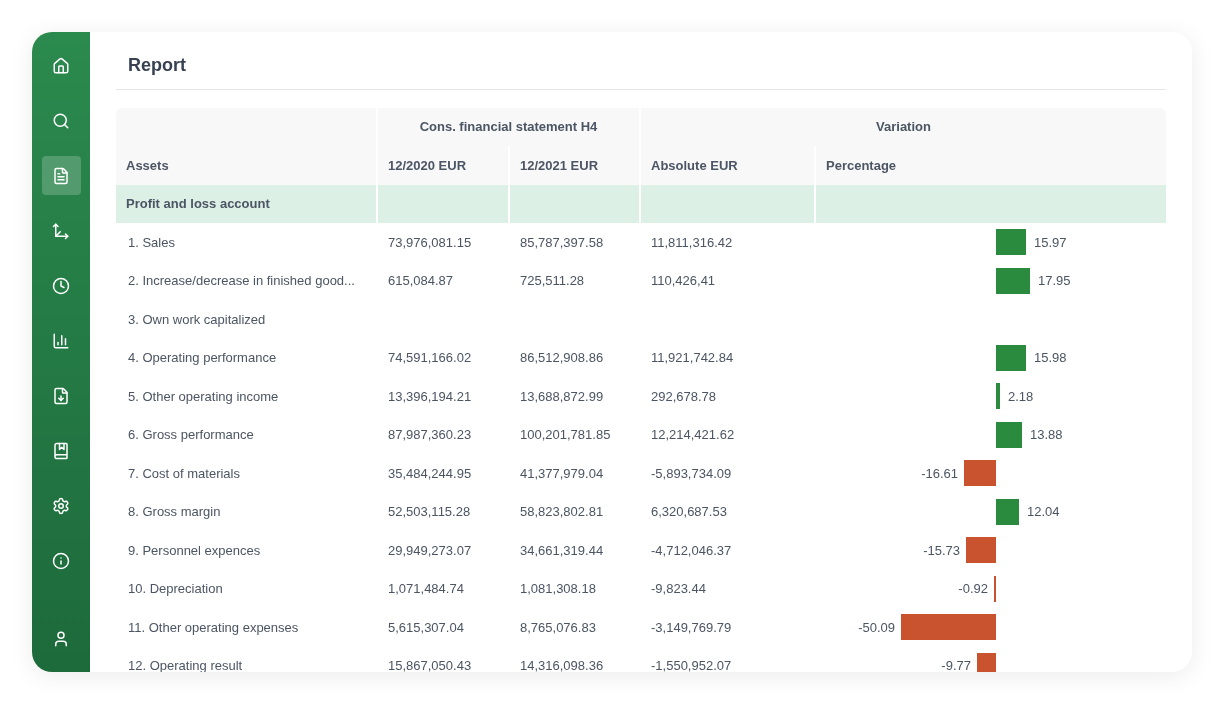 This screenshot has width=1225, height=704. Describe the element at coordinates (174, 512) in the screenshot. I see `table-cell-text: 8. Gross margin` at that location.